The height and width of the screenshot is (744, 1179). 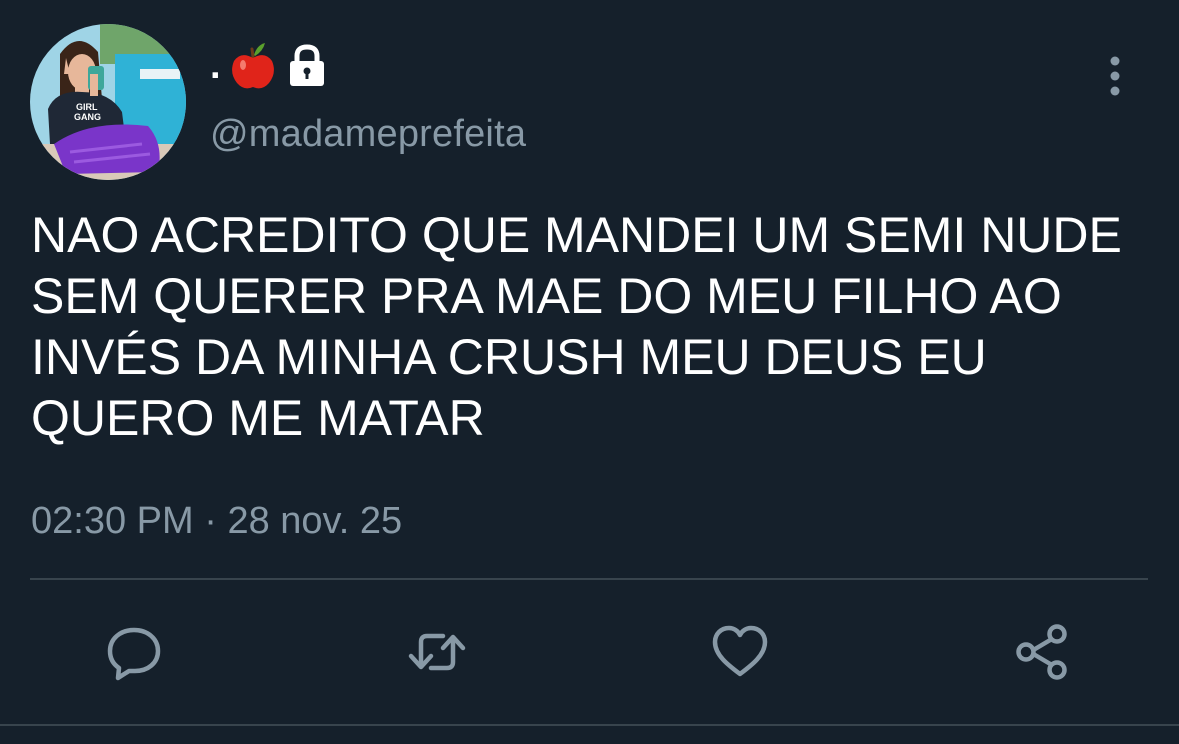 I want to click on share-icon, so click(x=1041, y=652).